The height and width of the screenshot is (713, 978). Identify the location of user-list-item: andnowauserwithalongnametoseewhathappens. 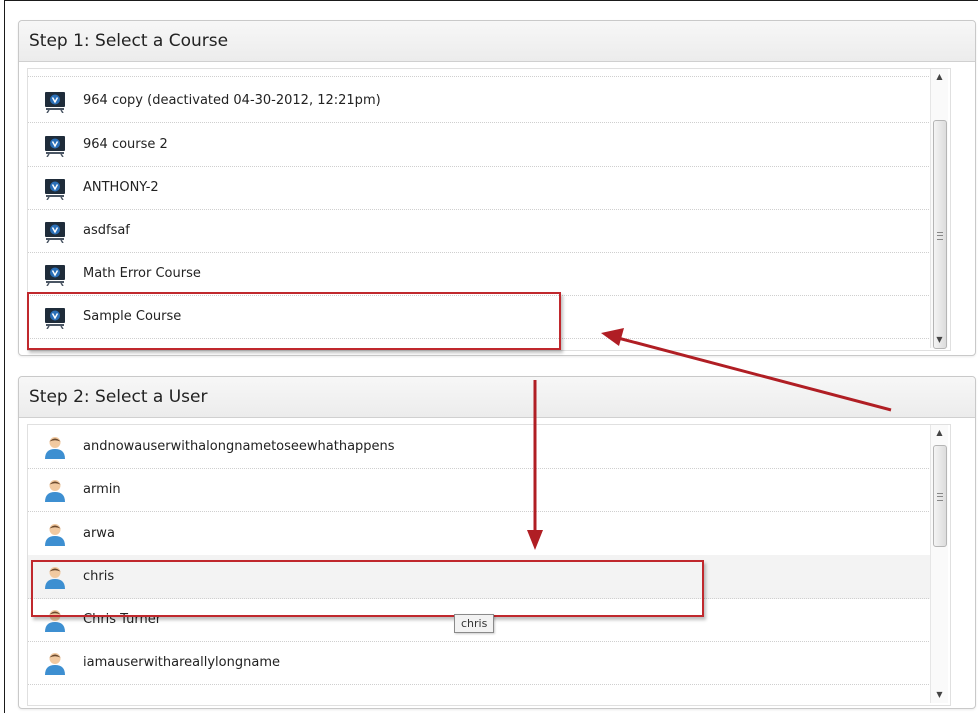
(485, 447).